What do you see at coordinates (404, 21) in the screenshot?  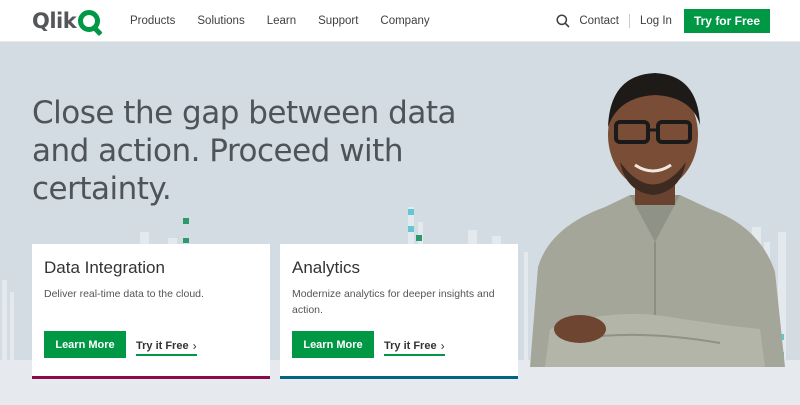 I see `menu-item-company: Company` at bounding box center [404, 21].